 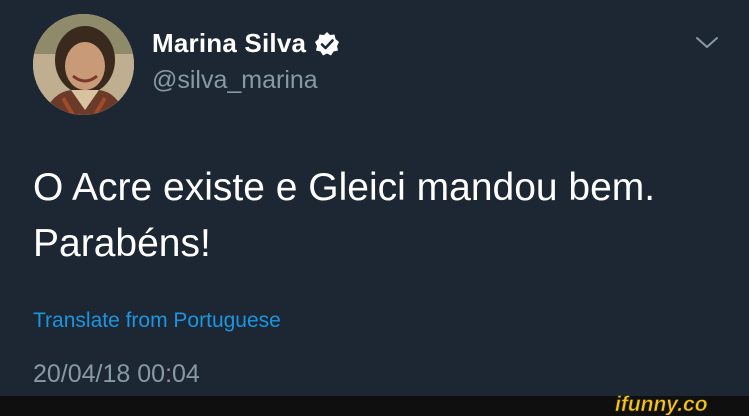 I want to click on verified-badge-icon, so click(x=327, y=44).